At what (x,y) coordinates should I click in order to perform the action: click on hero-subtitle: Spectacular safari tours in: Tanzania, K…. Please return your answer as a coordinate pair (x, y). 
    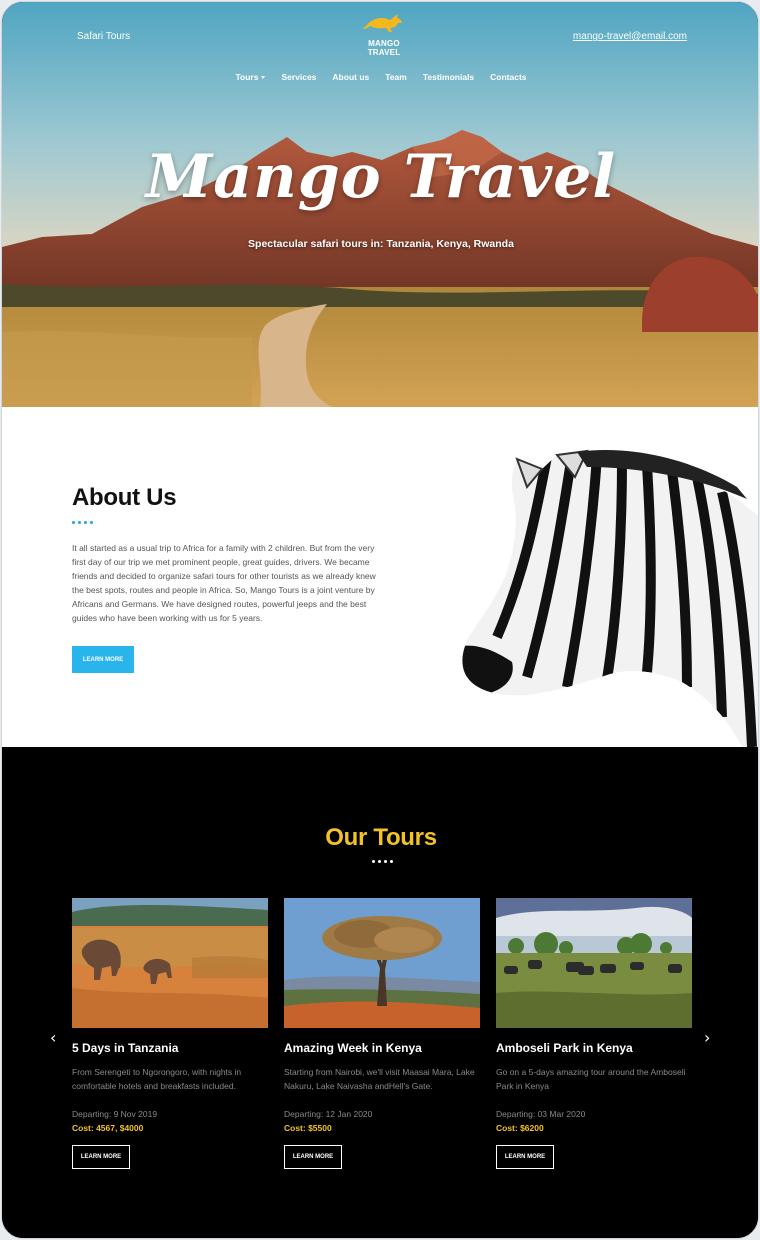
    Looking at the image, I should click on (381, 244).